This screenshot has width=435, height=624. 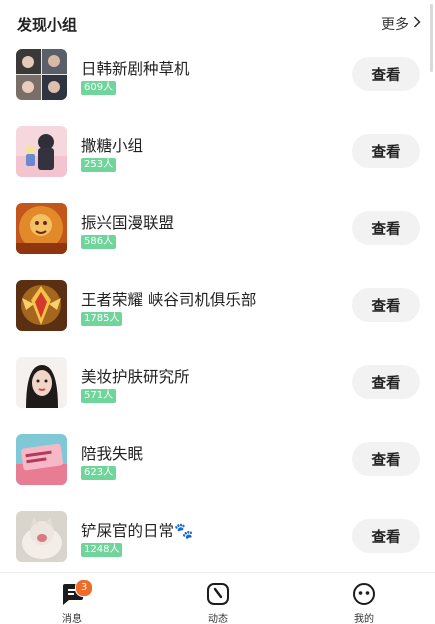 I want to click on group-name: 振兴国漫联盟, so click(x=128, y=223).